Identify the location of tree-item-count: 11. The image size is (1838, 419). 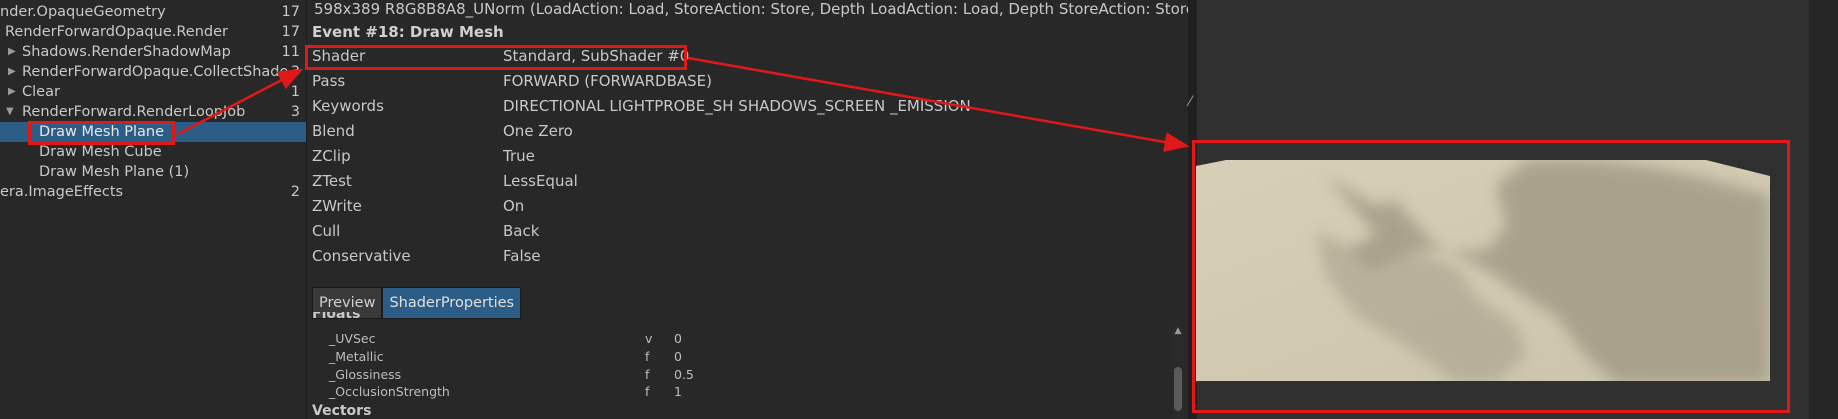
(290, 52).